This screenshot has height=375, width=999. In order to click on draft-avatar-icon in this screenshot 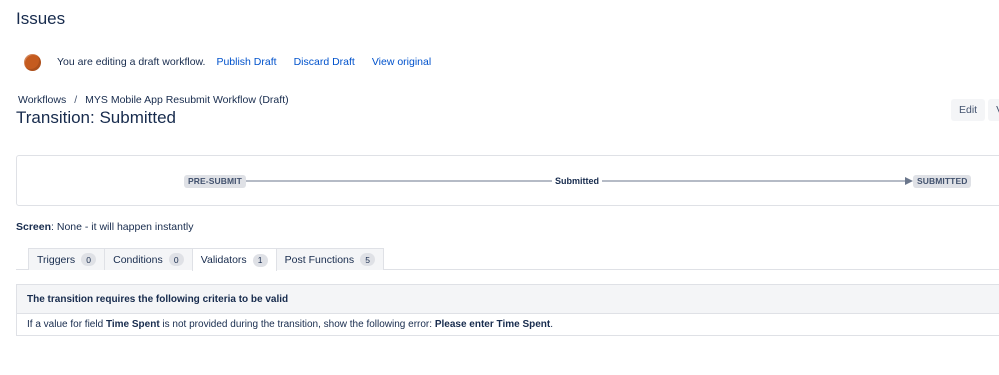, I will do `click(32, 62)`.